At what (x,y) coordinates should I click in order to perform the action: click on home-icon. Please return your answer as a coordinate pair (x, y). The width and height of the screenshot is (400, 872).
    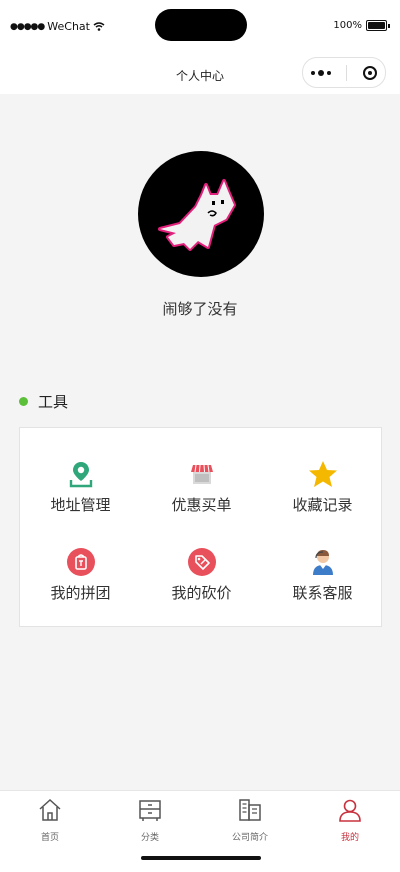
    Looking at the image, I should click on (50, 809).